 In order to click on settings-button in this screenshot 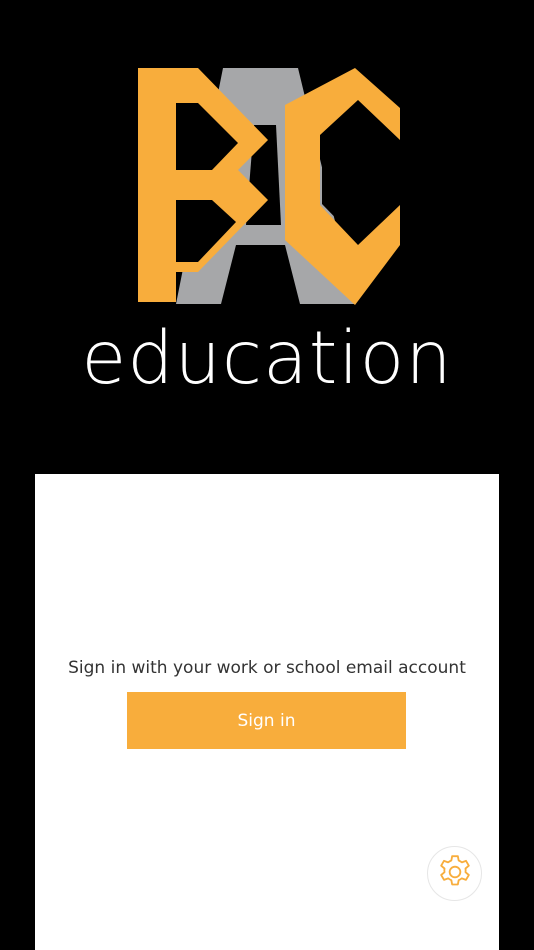, I will do `click(454, 873)`.